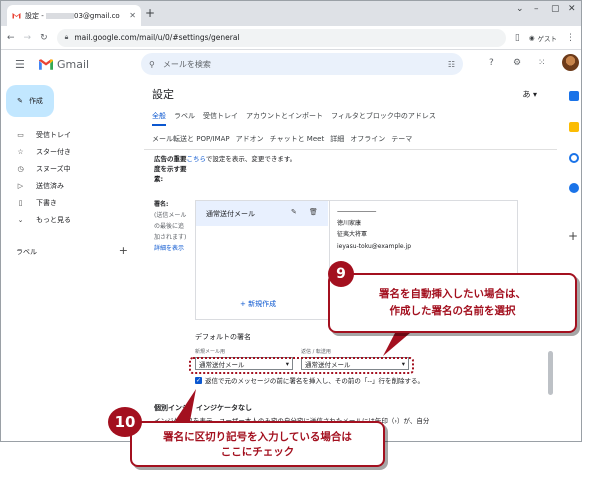 The image size is (589, 483). I want to click on avatar, so click(570, 62).